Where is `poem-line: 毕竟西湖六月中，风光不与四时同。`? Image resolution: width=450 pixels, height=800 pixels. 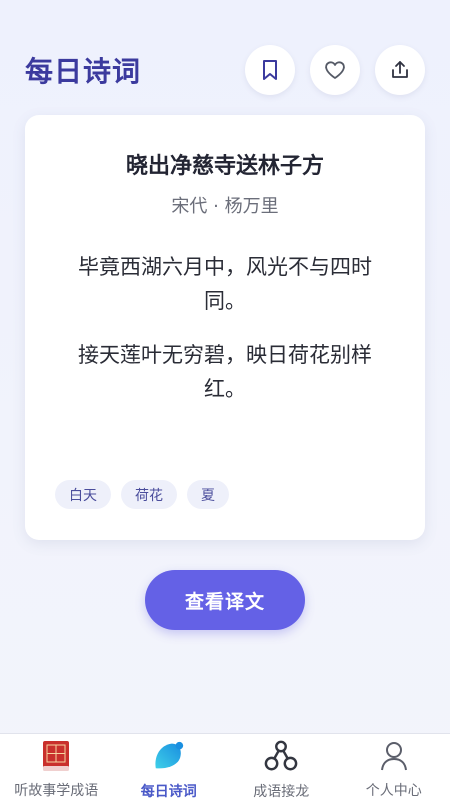 poem-line: 毕竟西湖六月中，风光不与四时同。 is located at coordinates (225, 284).